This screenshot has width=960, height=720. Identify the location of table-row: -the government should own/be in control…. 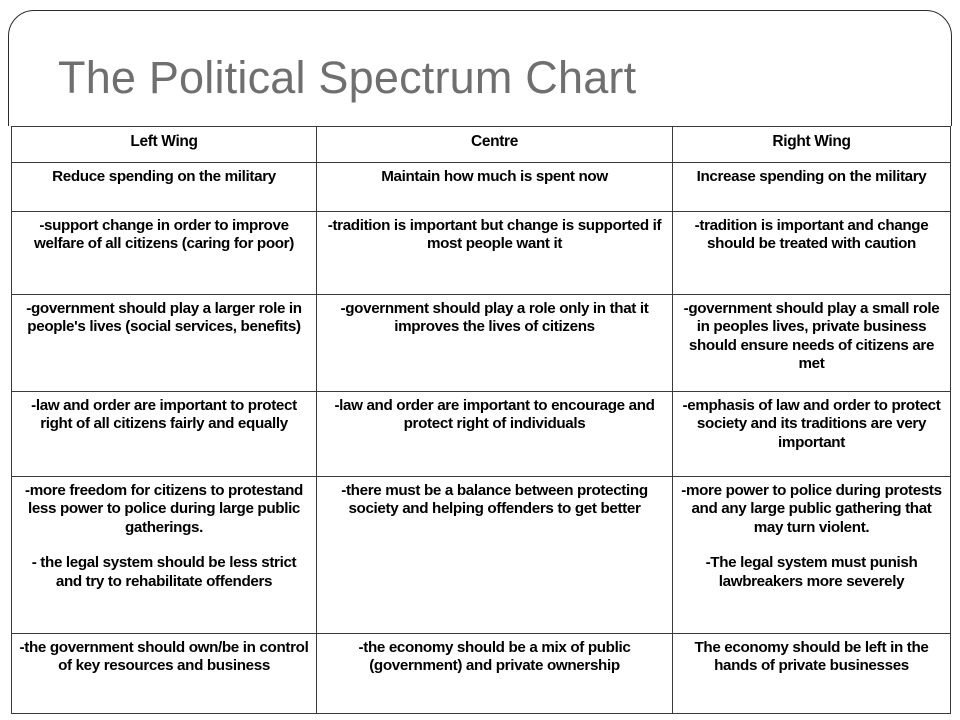
(481, 673).